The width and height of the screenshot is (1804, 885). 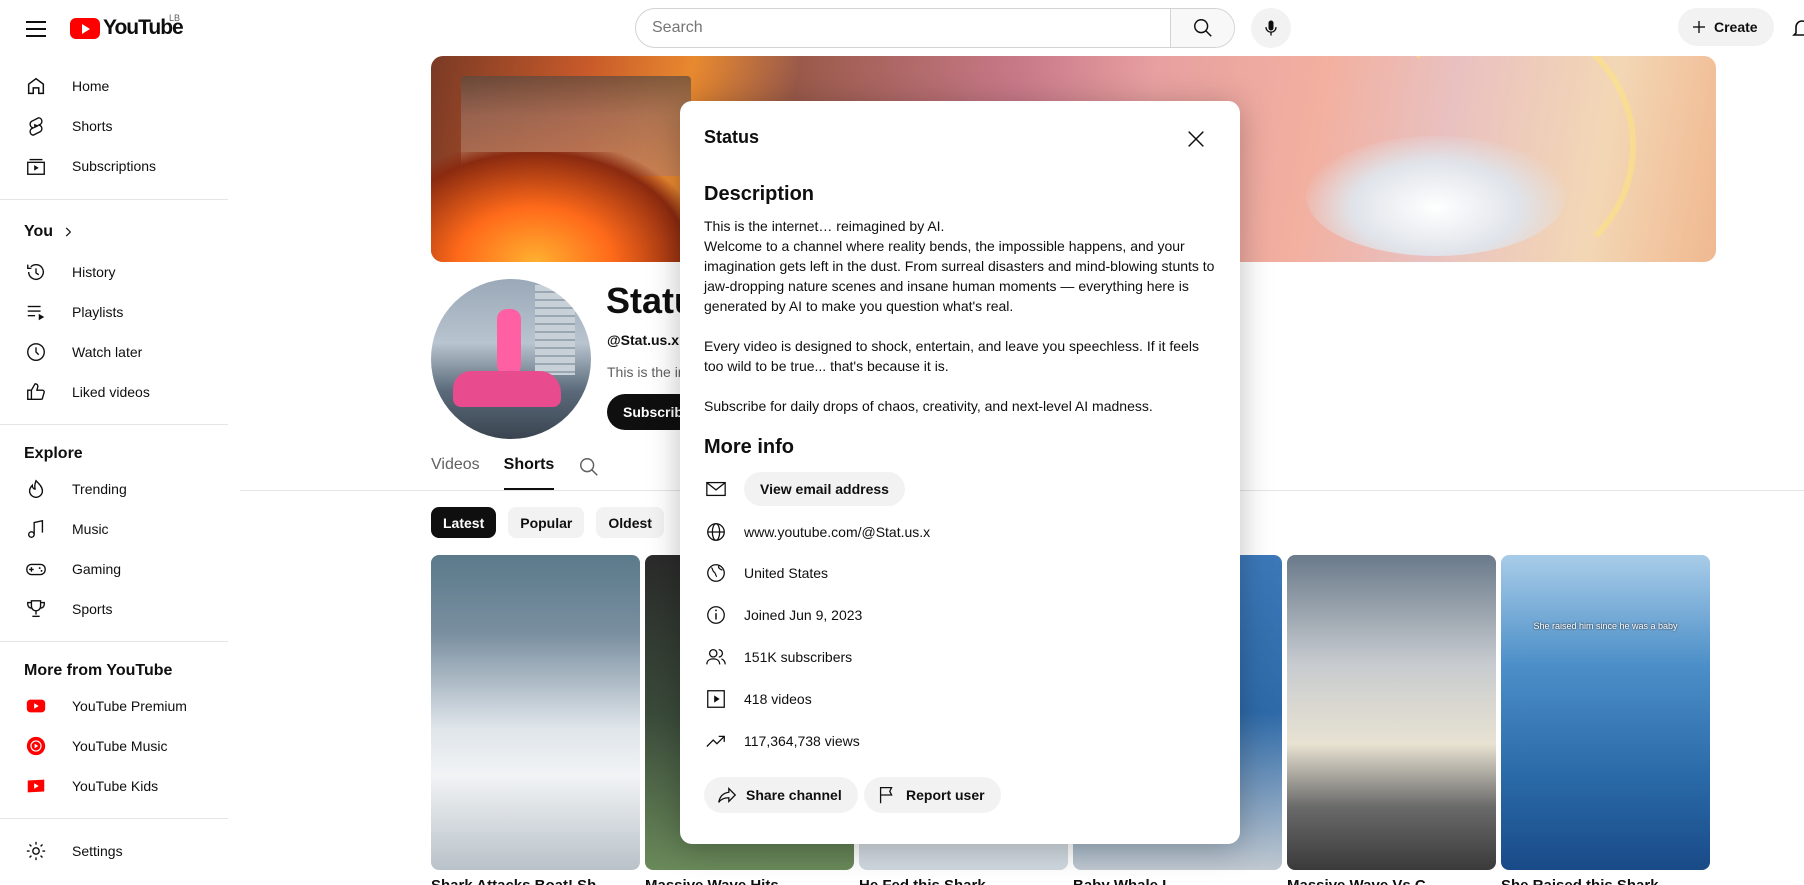 What do you see at coordinates (716, 615) in the screenshot?
I see `info-icon` at bounding box center [716, 615].